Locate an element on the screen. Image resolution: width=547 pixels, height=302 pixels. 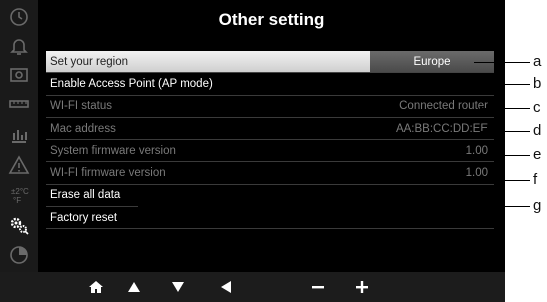
callout-label-g: g is located at coordinates (537, 205).